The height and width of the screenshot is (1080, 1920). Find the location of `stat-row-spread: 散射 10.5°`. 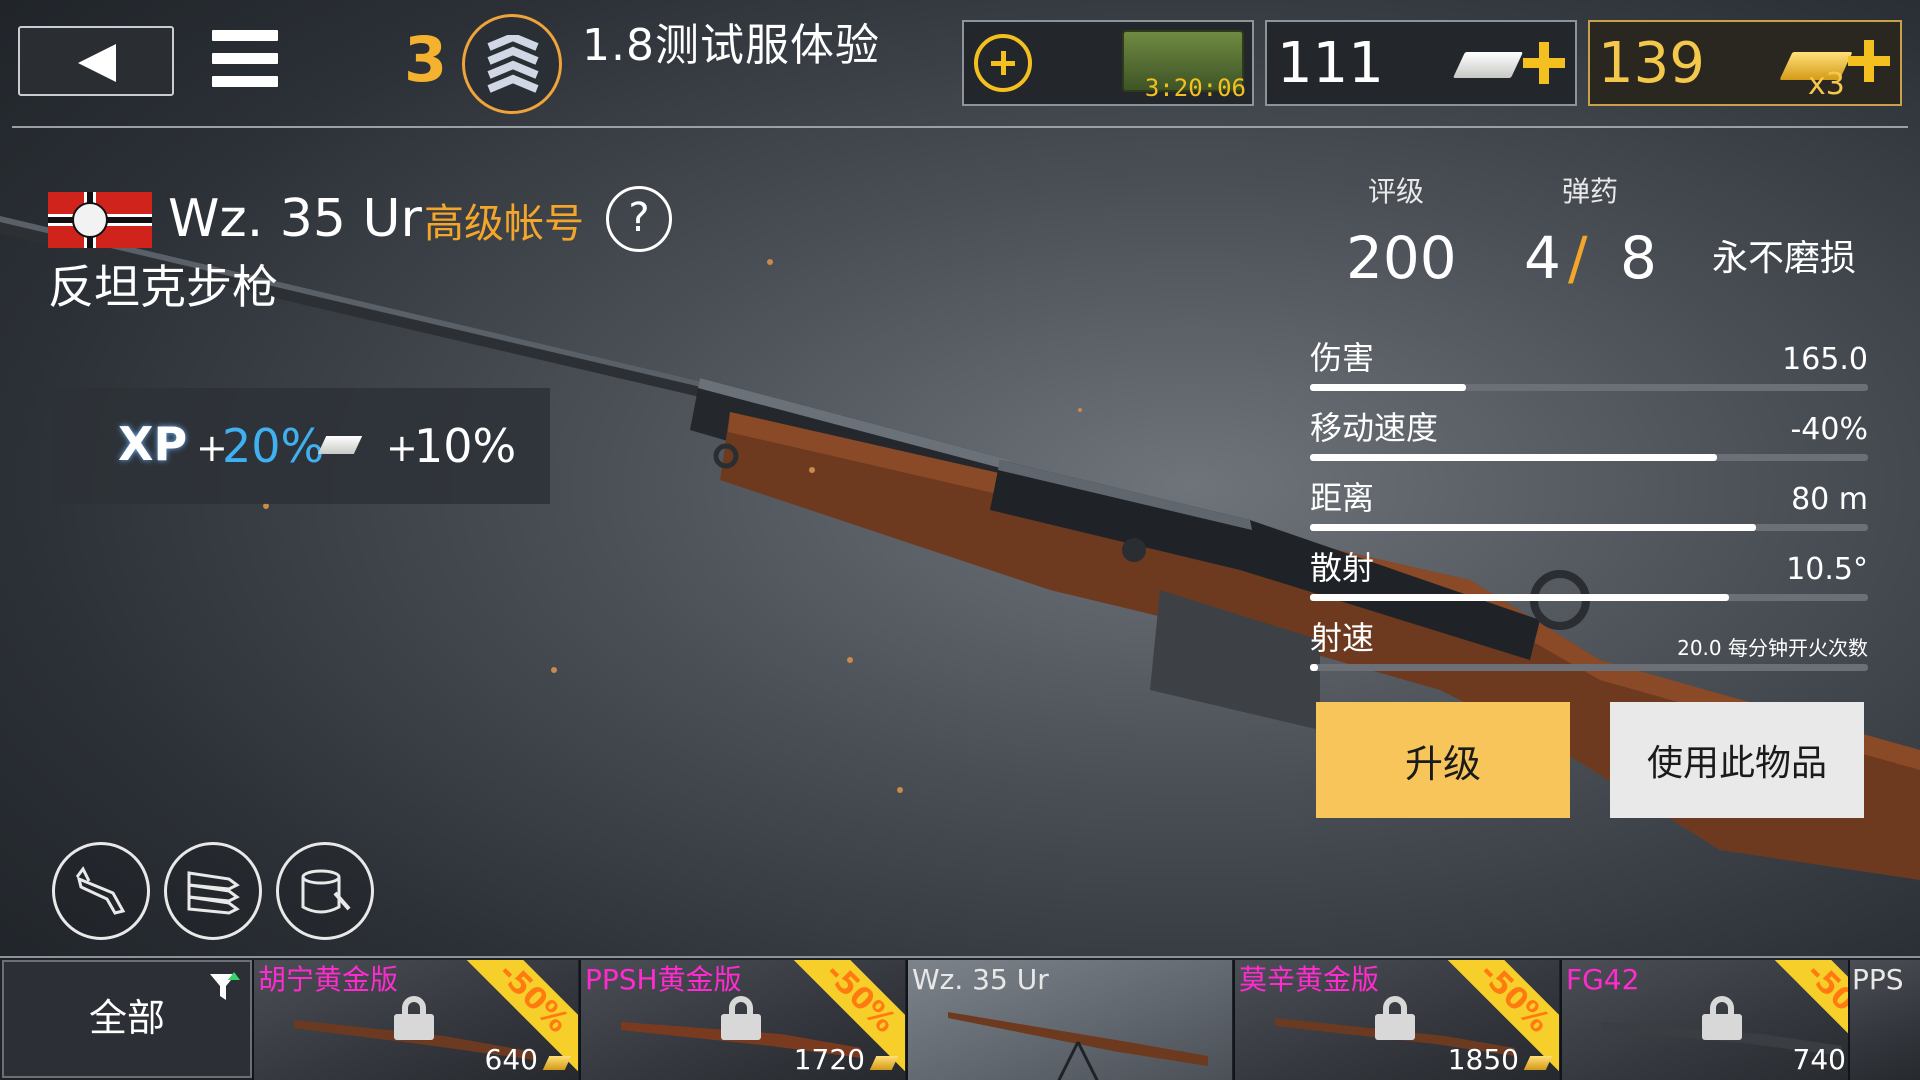

stat-row-spread: 散射 10.5° is located at coordinates (1589, 576).